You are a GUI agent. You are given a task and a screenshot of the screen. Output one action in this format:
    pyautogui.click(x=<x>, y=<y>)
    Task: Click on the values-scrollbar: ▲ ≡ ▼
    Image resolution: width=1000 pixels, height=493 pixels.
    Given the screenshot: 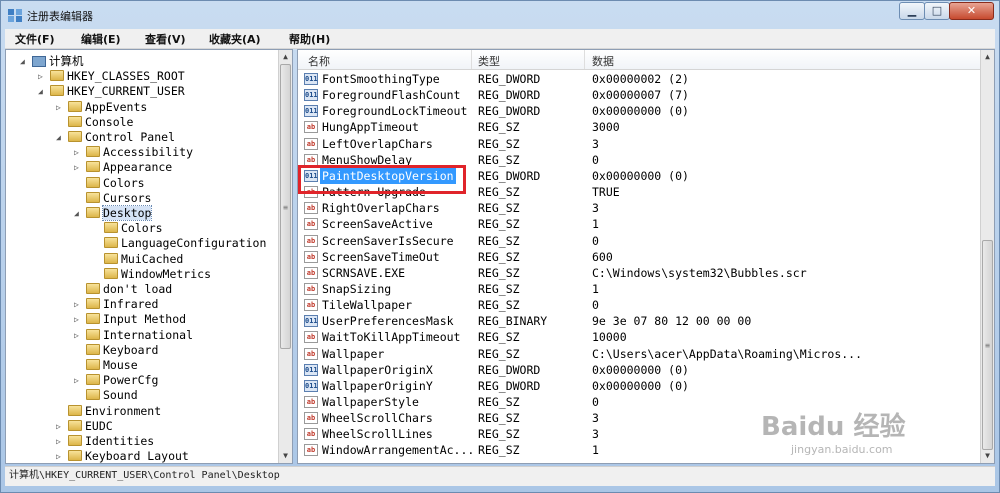 What is the action you would take?
    pyautogui.click(x=987, y=256)
    